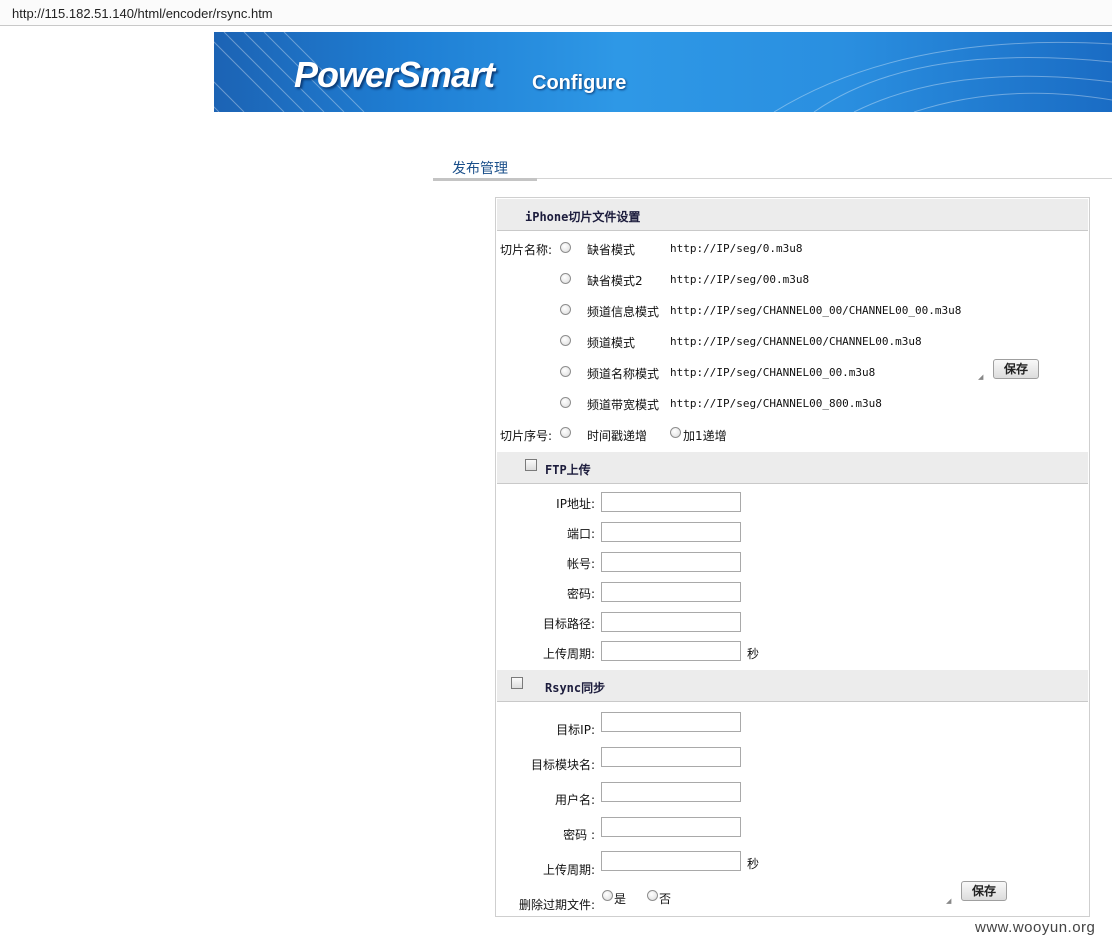 This screenshot has height=940, width=1112. I want to click on delete-no-label: 否, so click(665, 899).